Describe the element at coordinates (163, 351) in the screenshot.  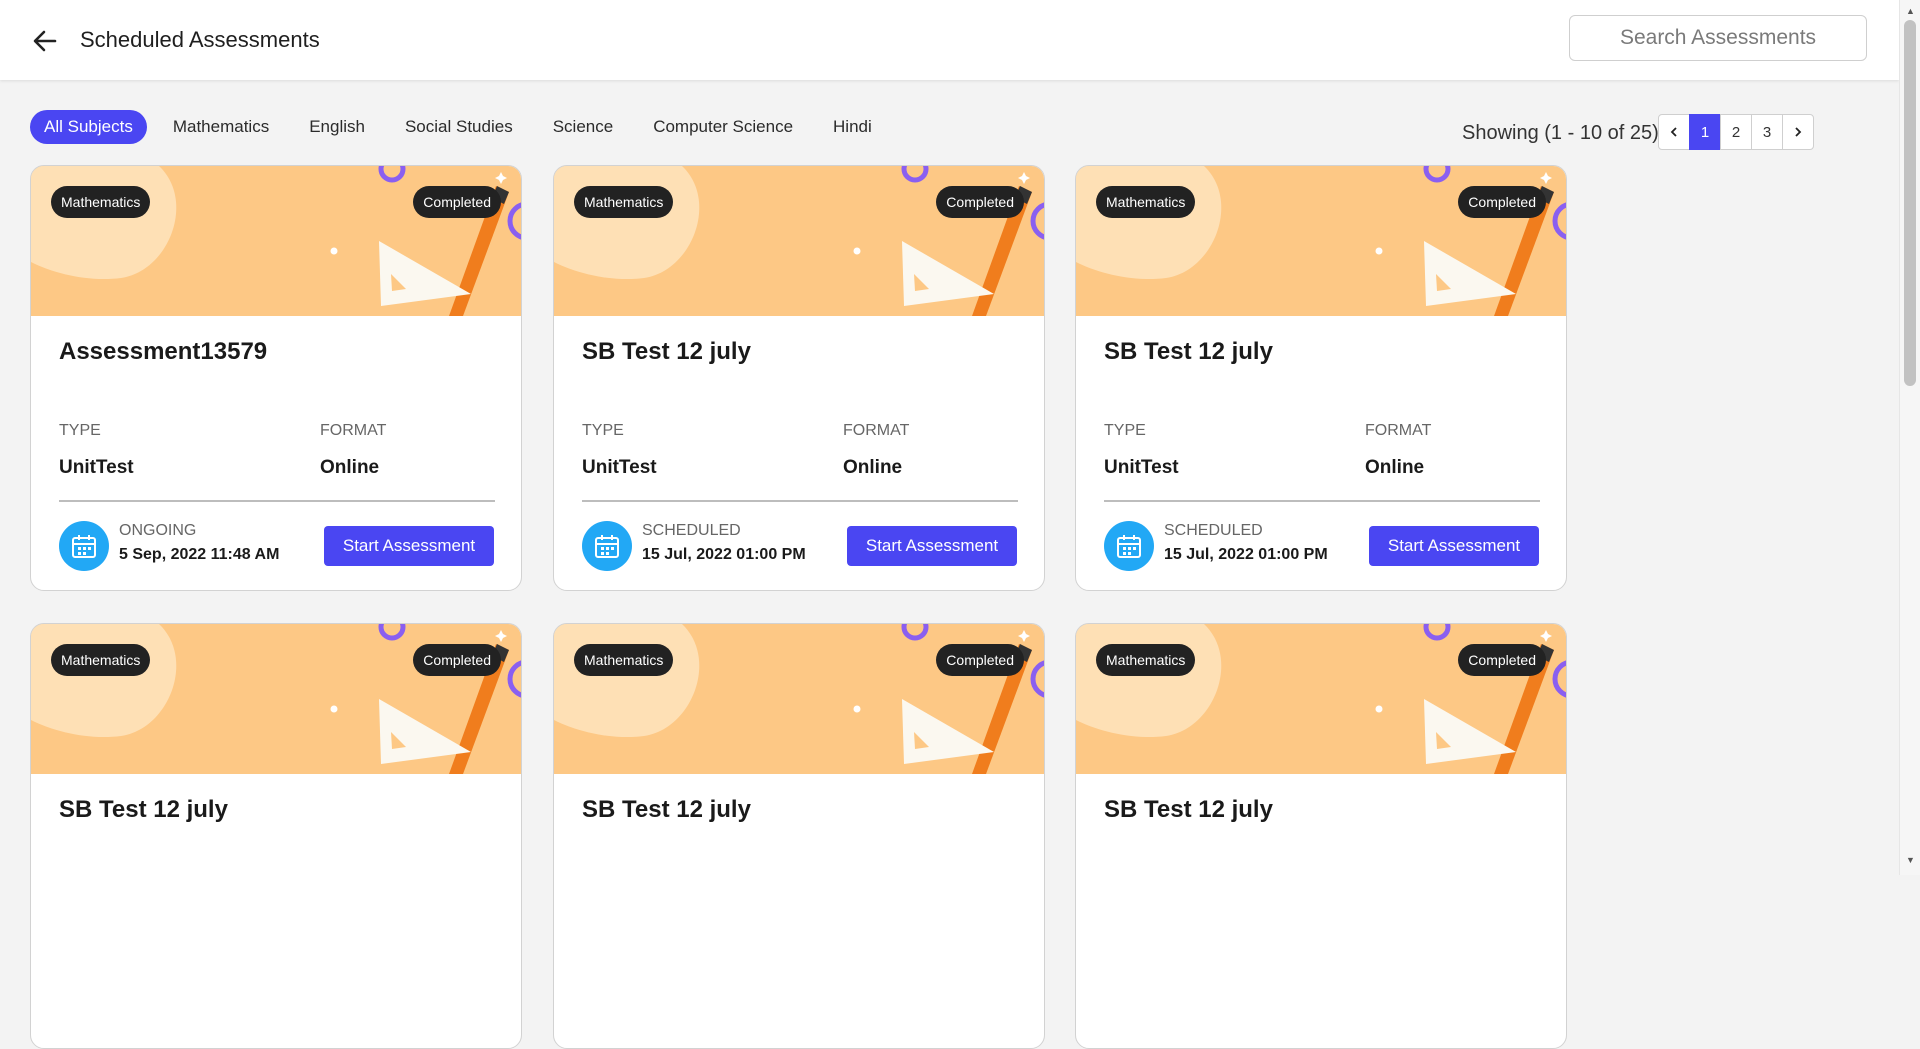
I see `assessment-title: Assessment13579` at that location.